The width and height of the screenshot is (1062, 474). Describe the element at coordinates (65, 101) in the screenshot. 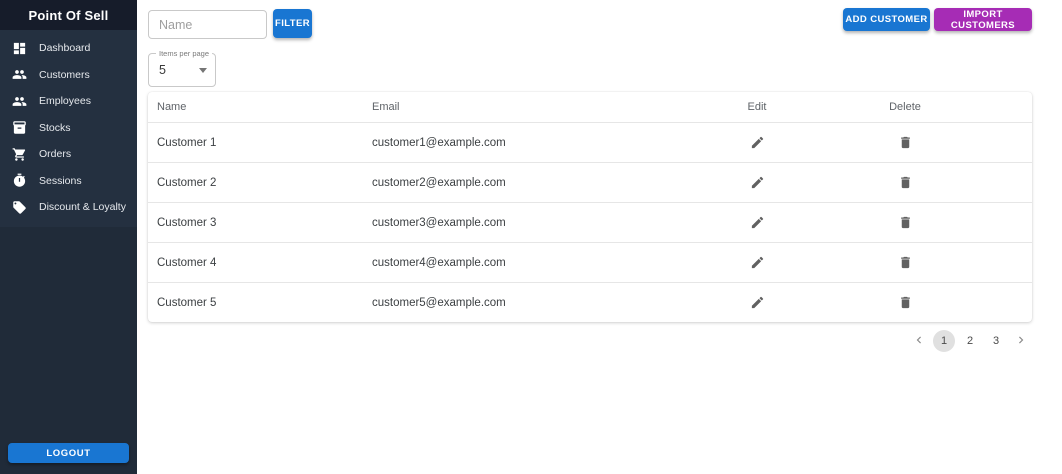

I see `sidebar-item-label: Employees` at that location.